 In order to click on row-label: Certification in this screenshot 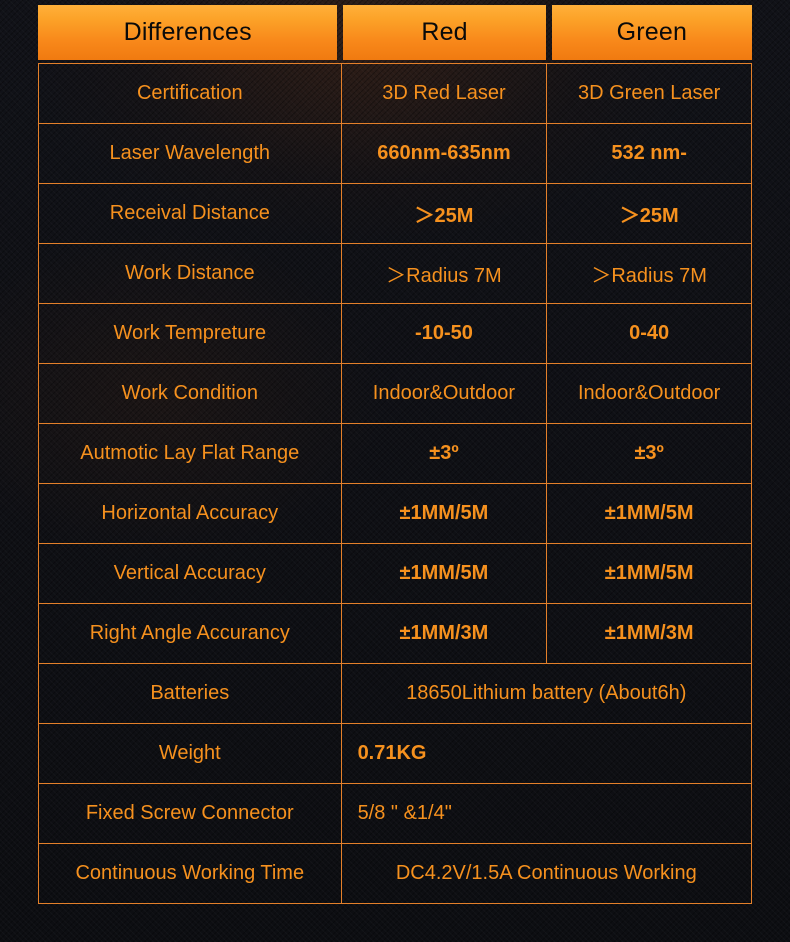, I will do `click(190, 94)`.